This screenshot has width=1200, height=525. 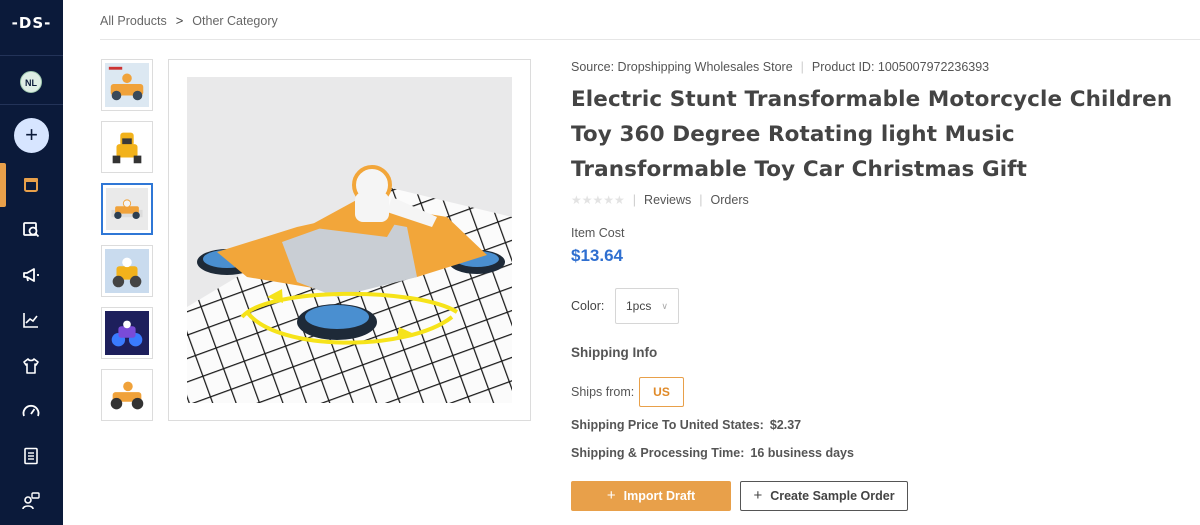 I want to click on support-chat-icon, so click(x=31, y=501).